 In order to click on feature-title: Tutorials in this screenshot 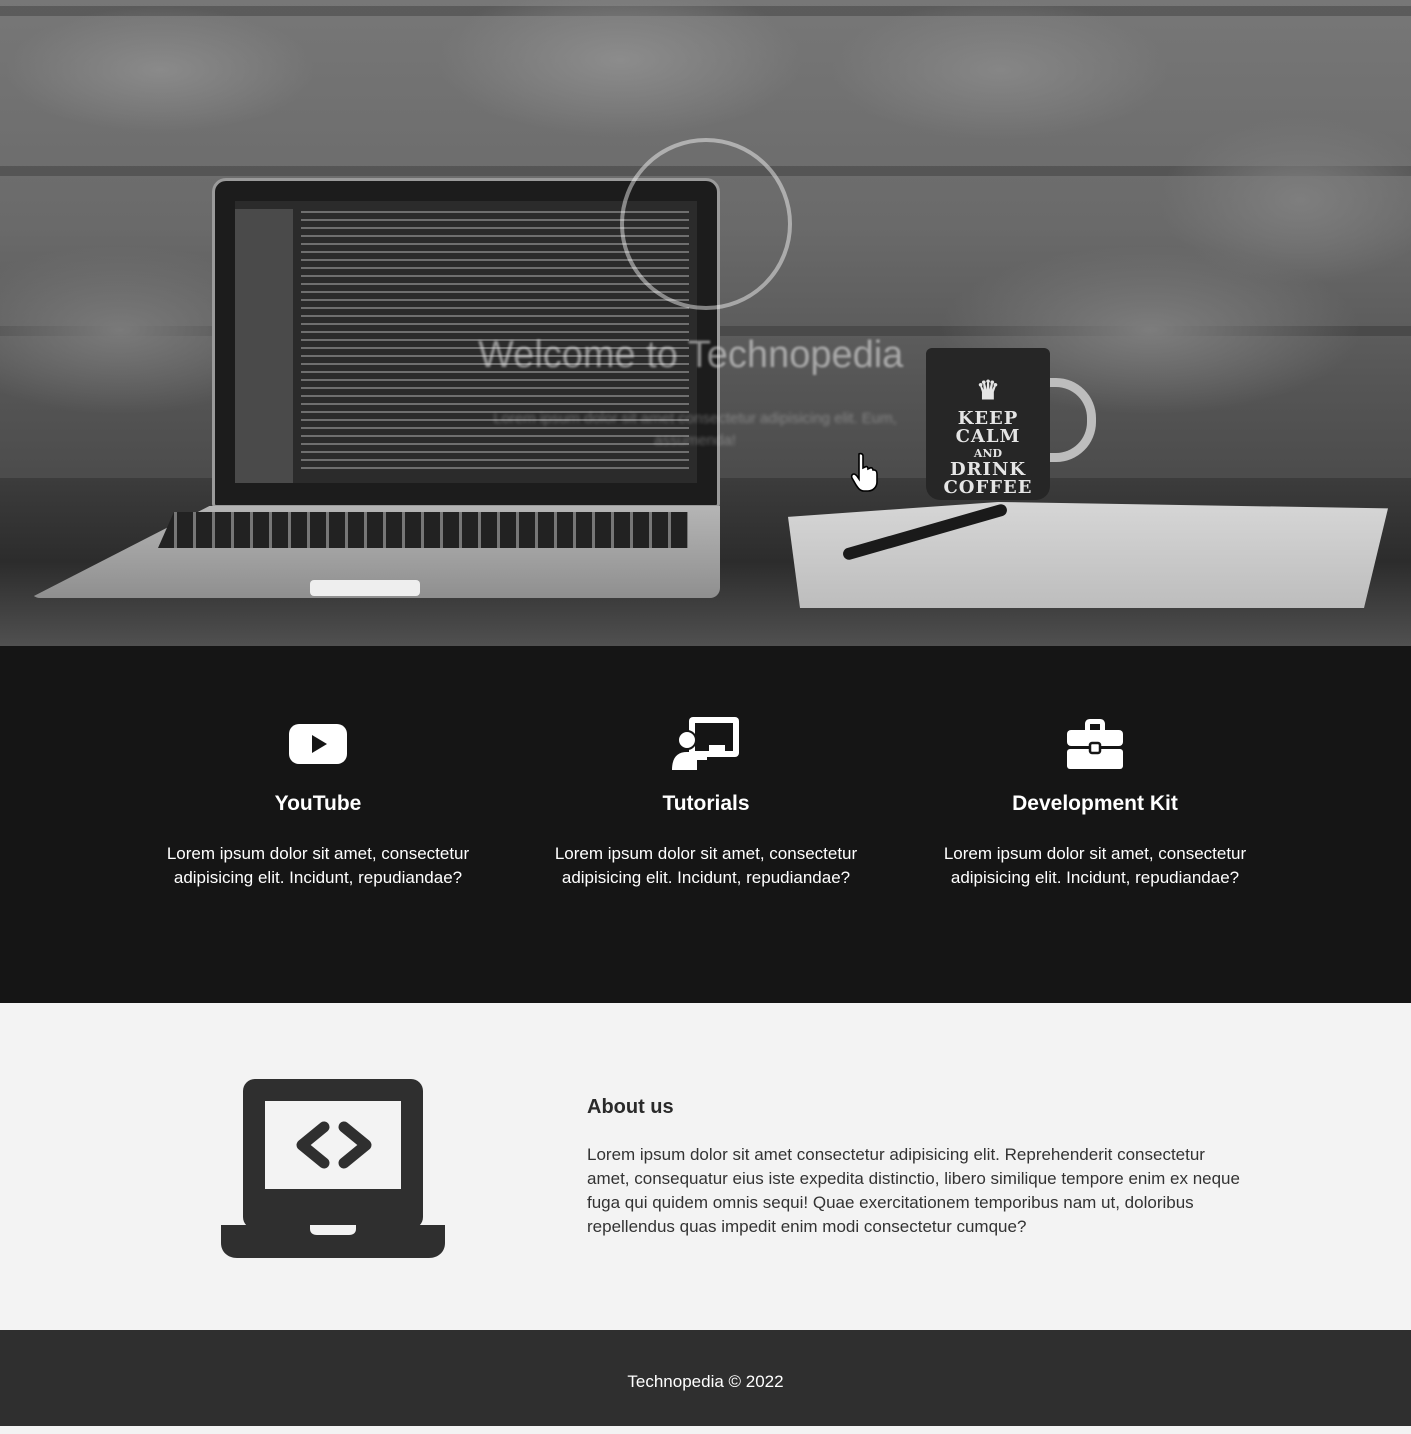, I will do `click(706, 803)`.